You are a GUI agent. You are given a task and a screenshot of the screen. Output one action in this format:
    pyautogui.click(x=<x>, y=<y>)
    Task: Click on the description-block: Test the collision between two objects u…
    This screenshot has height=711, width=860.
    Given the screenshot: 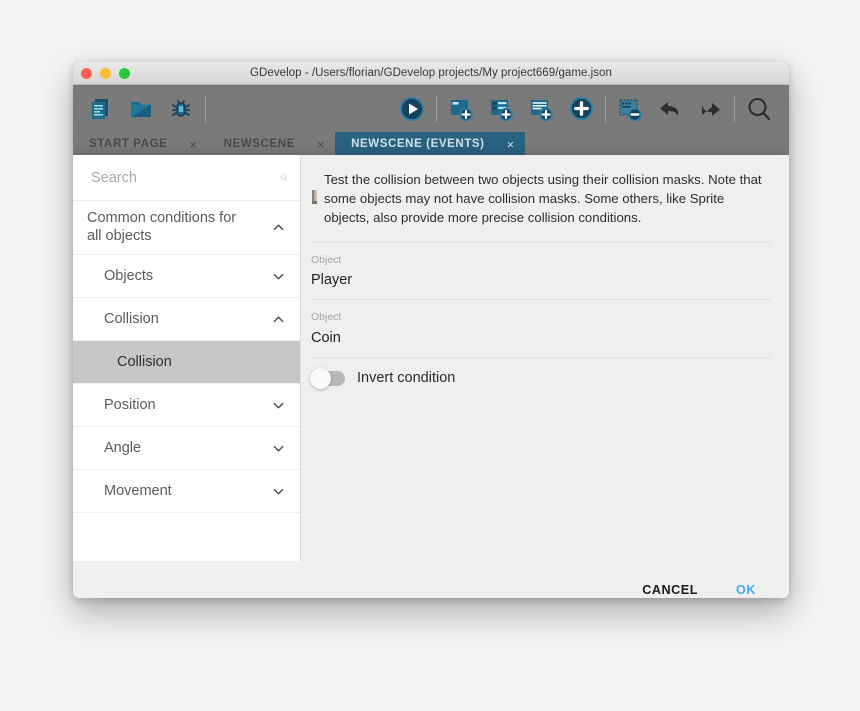 What is the action you would take?
    pyautogui.click(x=541, y=199)
    